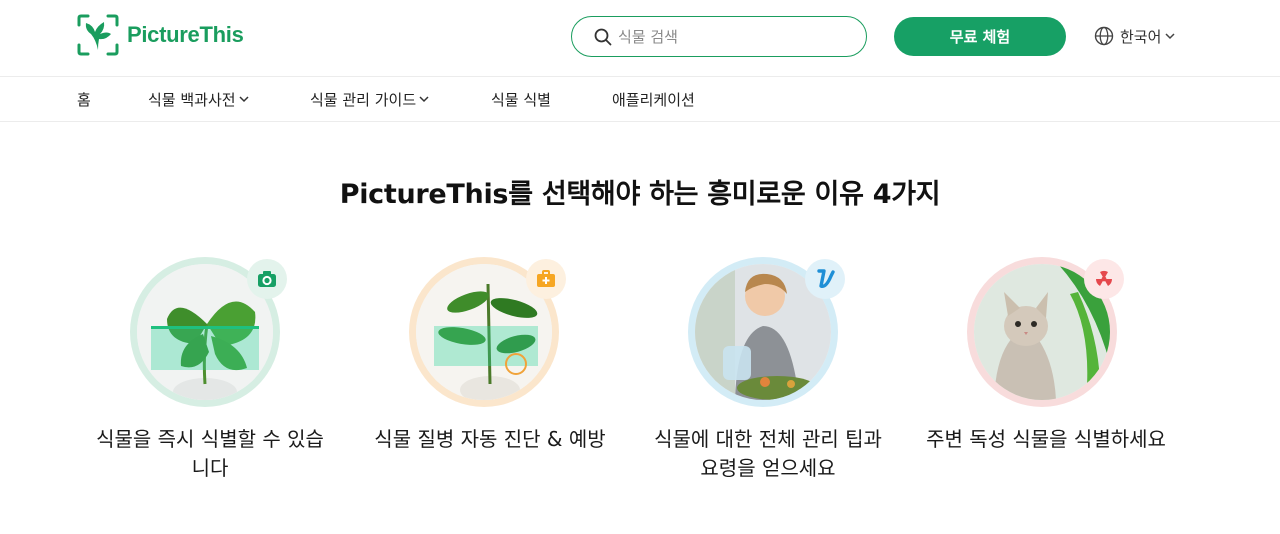  I want to click on feature-label: 식물 질병 자동 진단 & 예방, so click(490, 439).